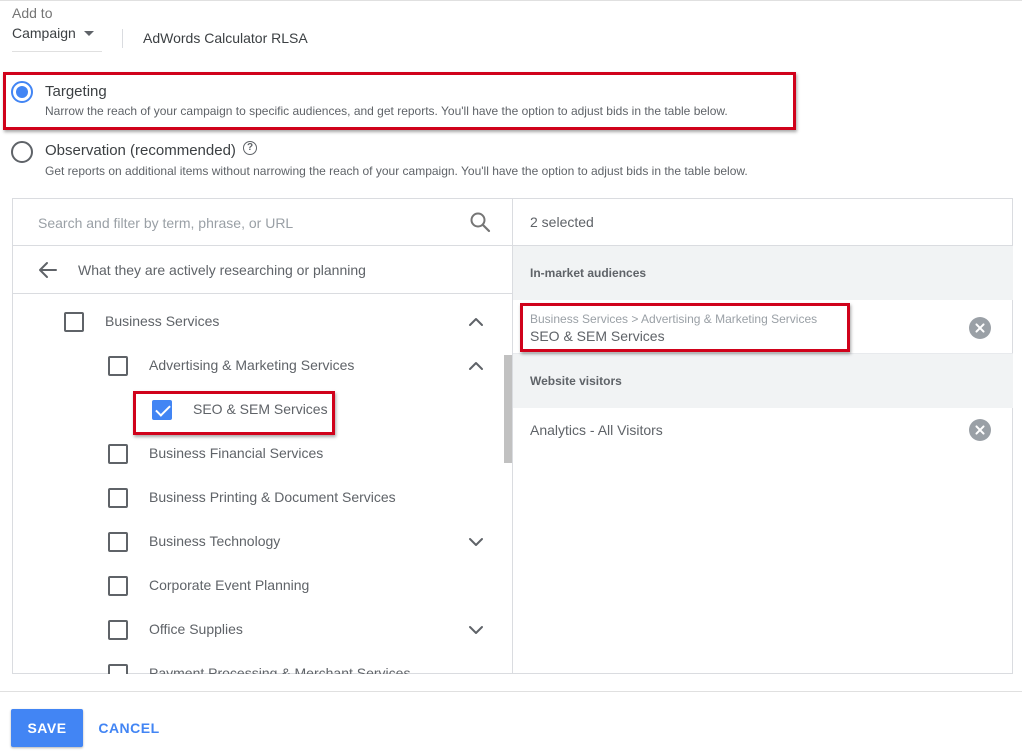 This screenshot has height=755, width=1022. I want to click on tree-row-corporate-event: Corporate Event Planning, so click(257, 586).